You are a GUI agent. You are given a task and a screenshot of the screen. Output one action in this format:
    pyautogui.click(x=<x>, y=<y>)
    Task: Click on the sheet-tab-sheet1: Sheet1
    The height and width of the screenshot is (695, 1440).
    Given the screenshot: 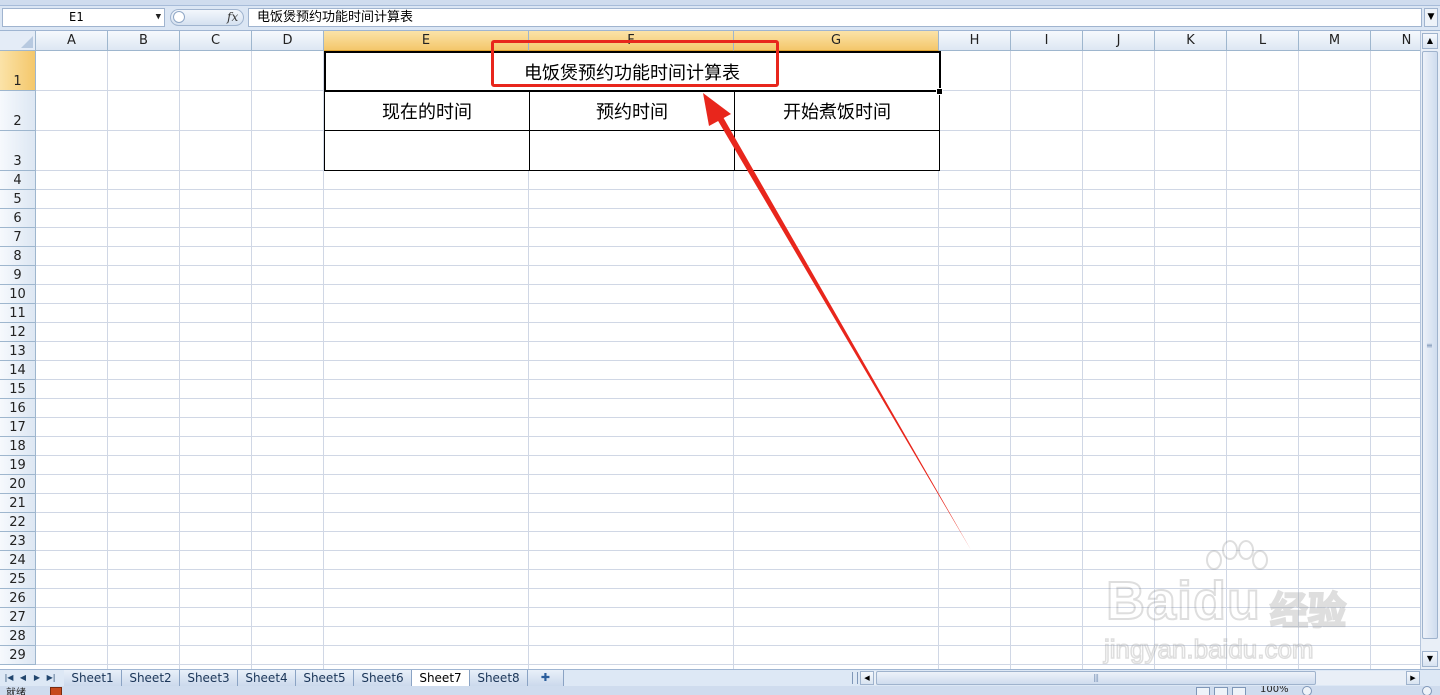 What is the action you would take?
    pyautogui.click(x=93, y=678)
    